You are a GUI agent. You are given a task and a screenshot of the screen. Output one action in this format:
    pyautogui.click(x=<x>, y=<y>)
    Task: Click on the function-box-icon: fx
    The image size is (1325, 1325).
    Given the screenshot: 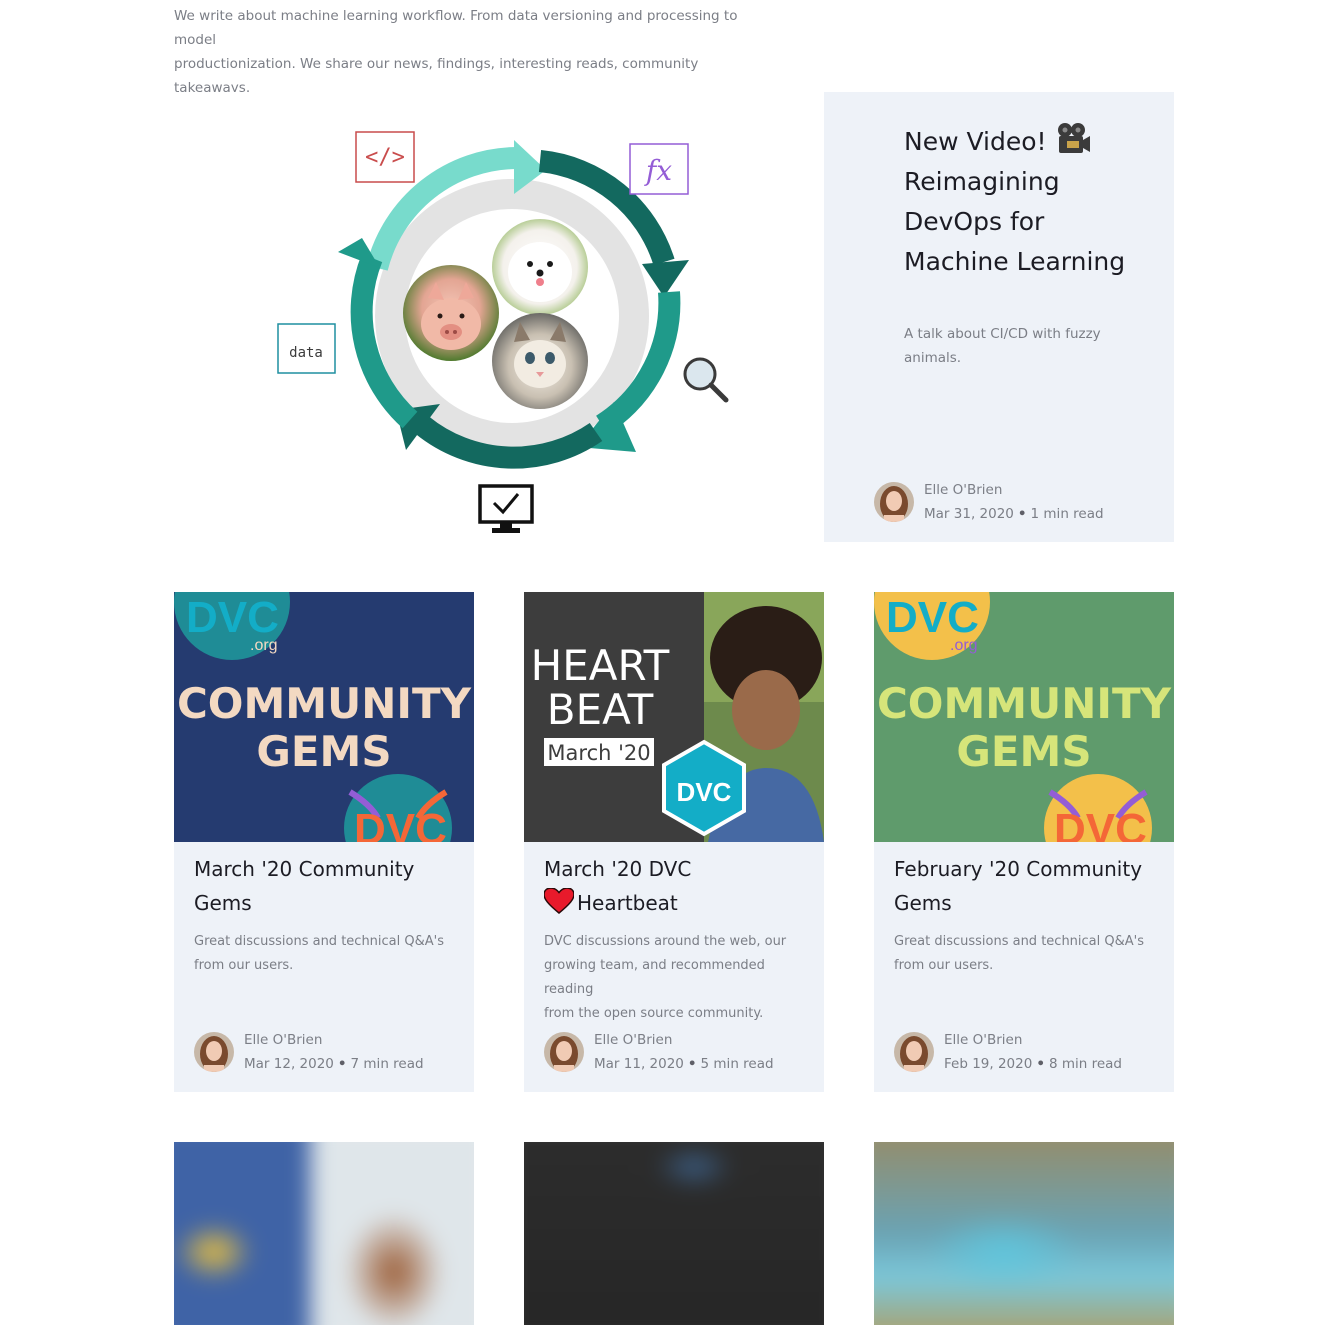 What is the action you would take?
    pyautogui.click(x=659, y=169)
    